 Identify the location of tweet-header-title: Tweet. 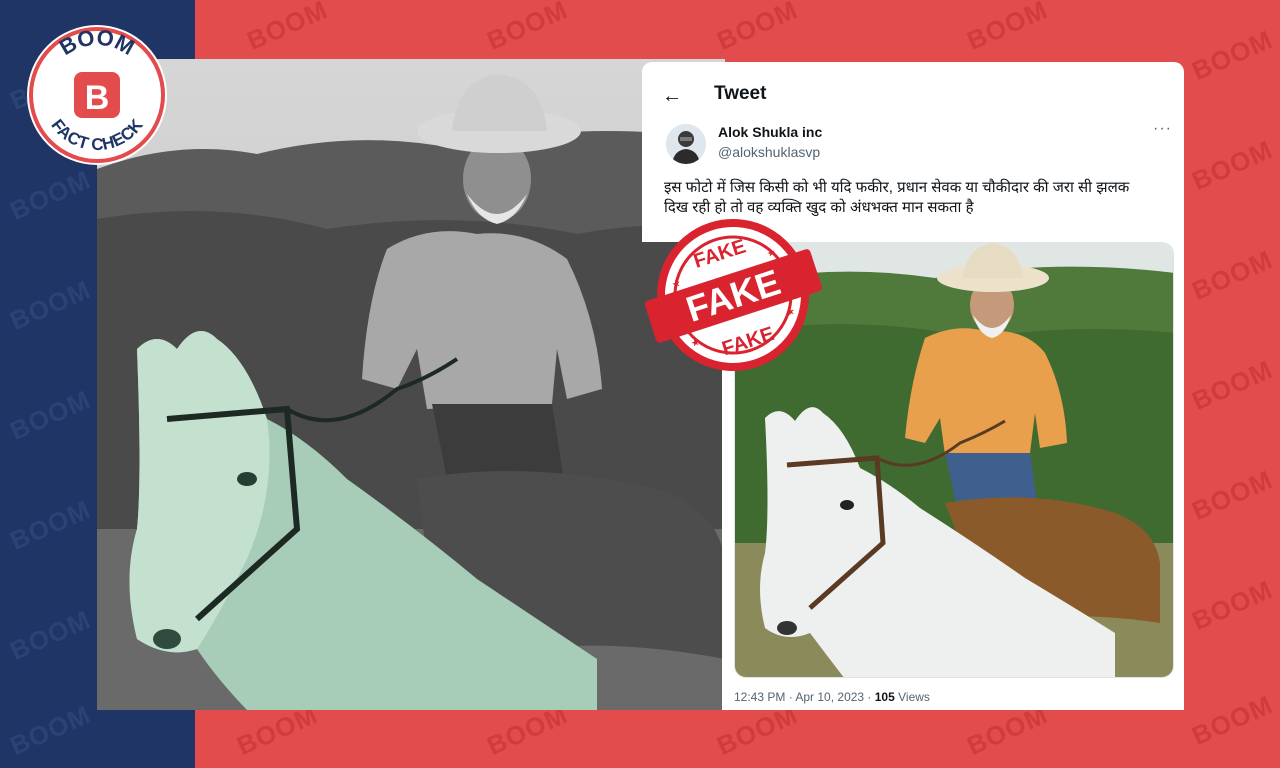
(740, 93).